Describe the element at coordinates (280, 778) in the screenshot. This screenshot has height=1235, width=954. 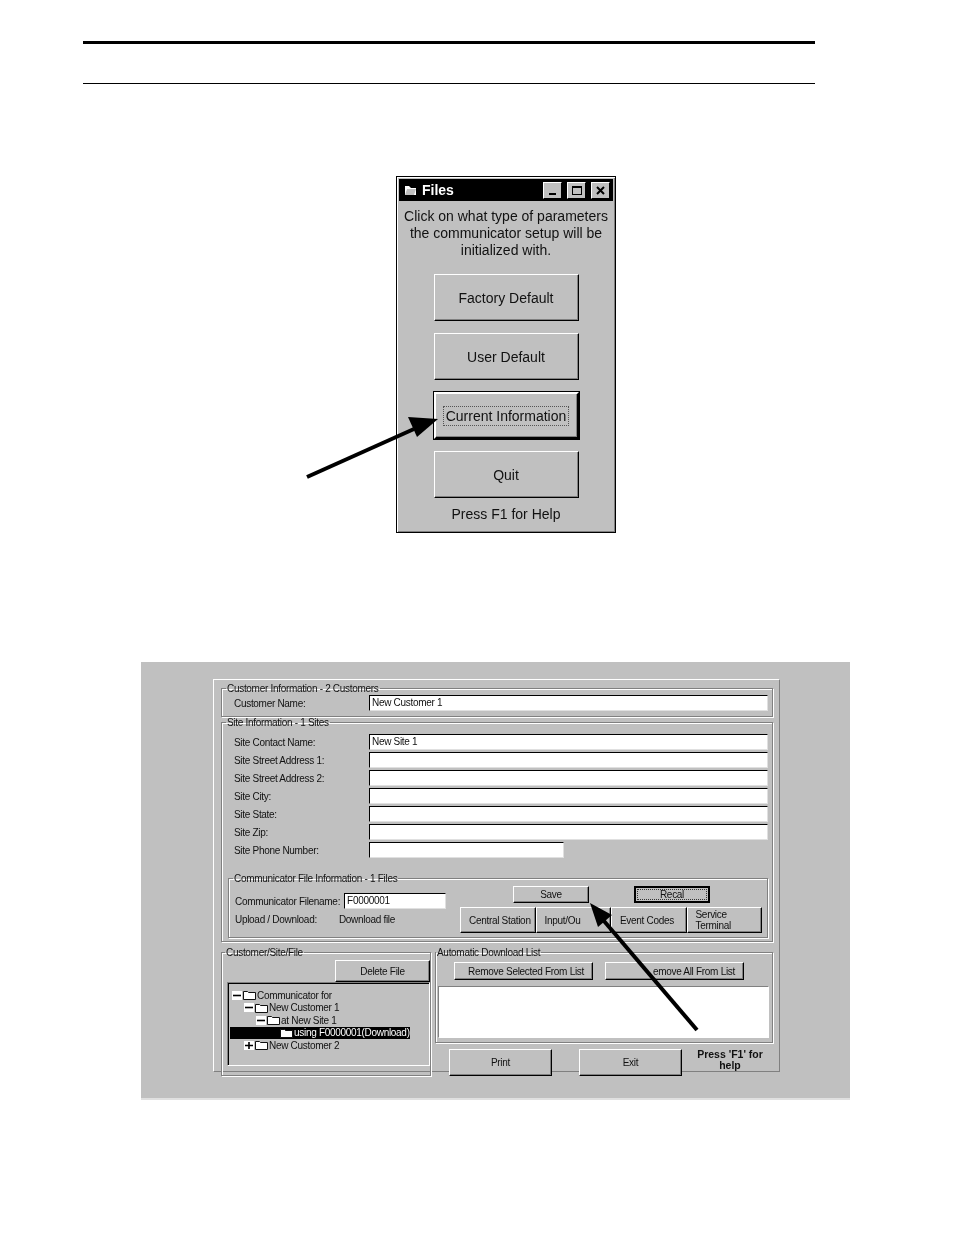
I see `field-label: Site Street Address 2:` at that location.